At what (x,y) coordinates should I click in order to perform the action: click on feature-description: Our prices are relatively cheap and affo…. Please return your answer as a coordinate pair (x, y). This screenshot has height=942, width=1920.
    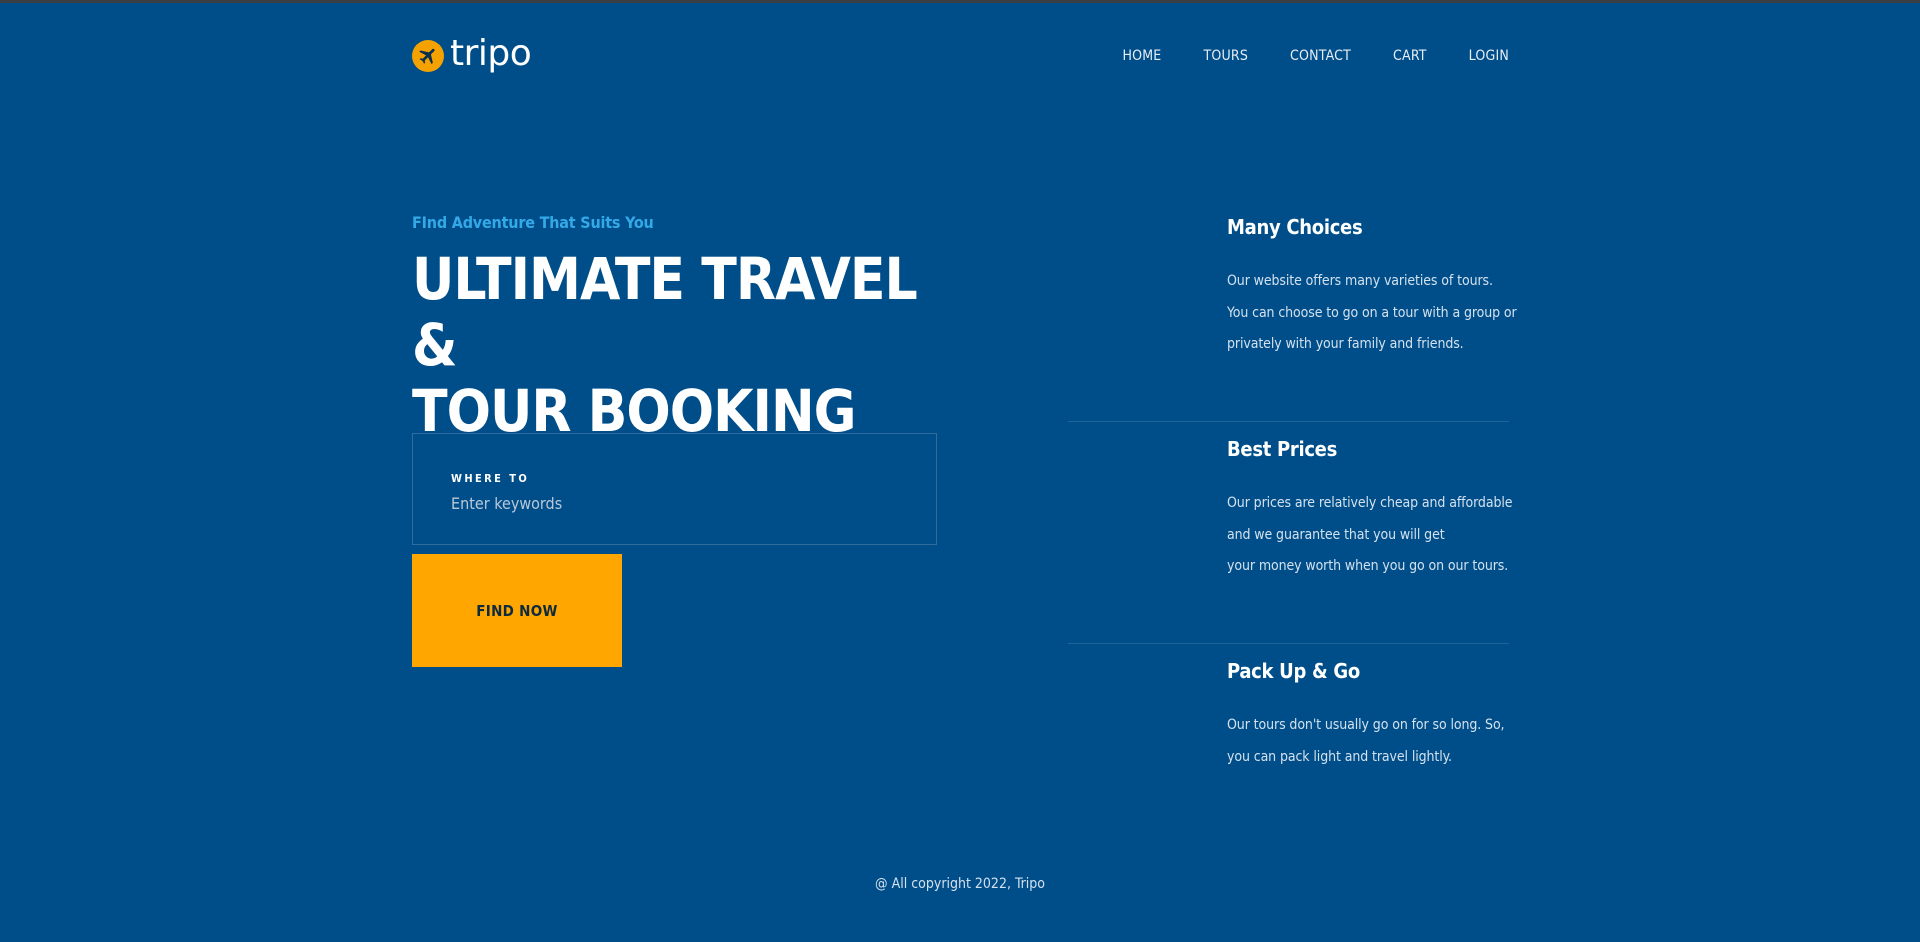
    Looking at the image, I should click on (1372, 535).